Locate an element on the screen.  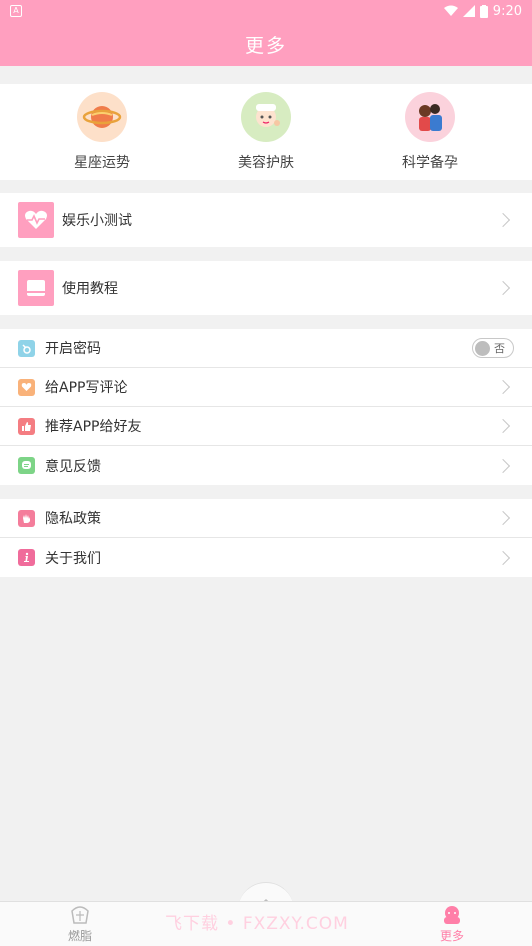
privacy-label: 隐私政策 is located at coordinates (73, 519).